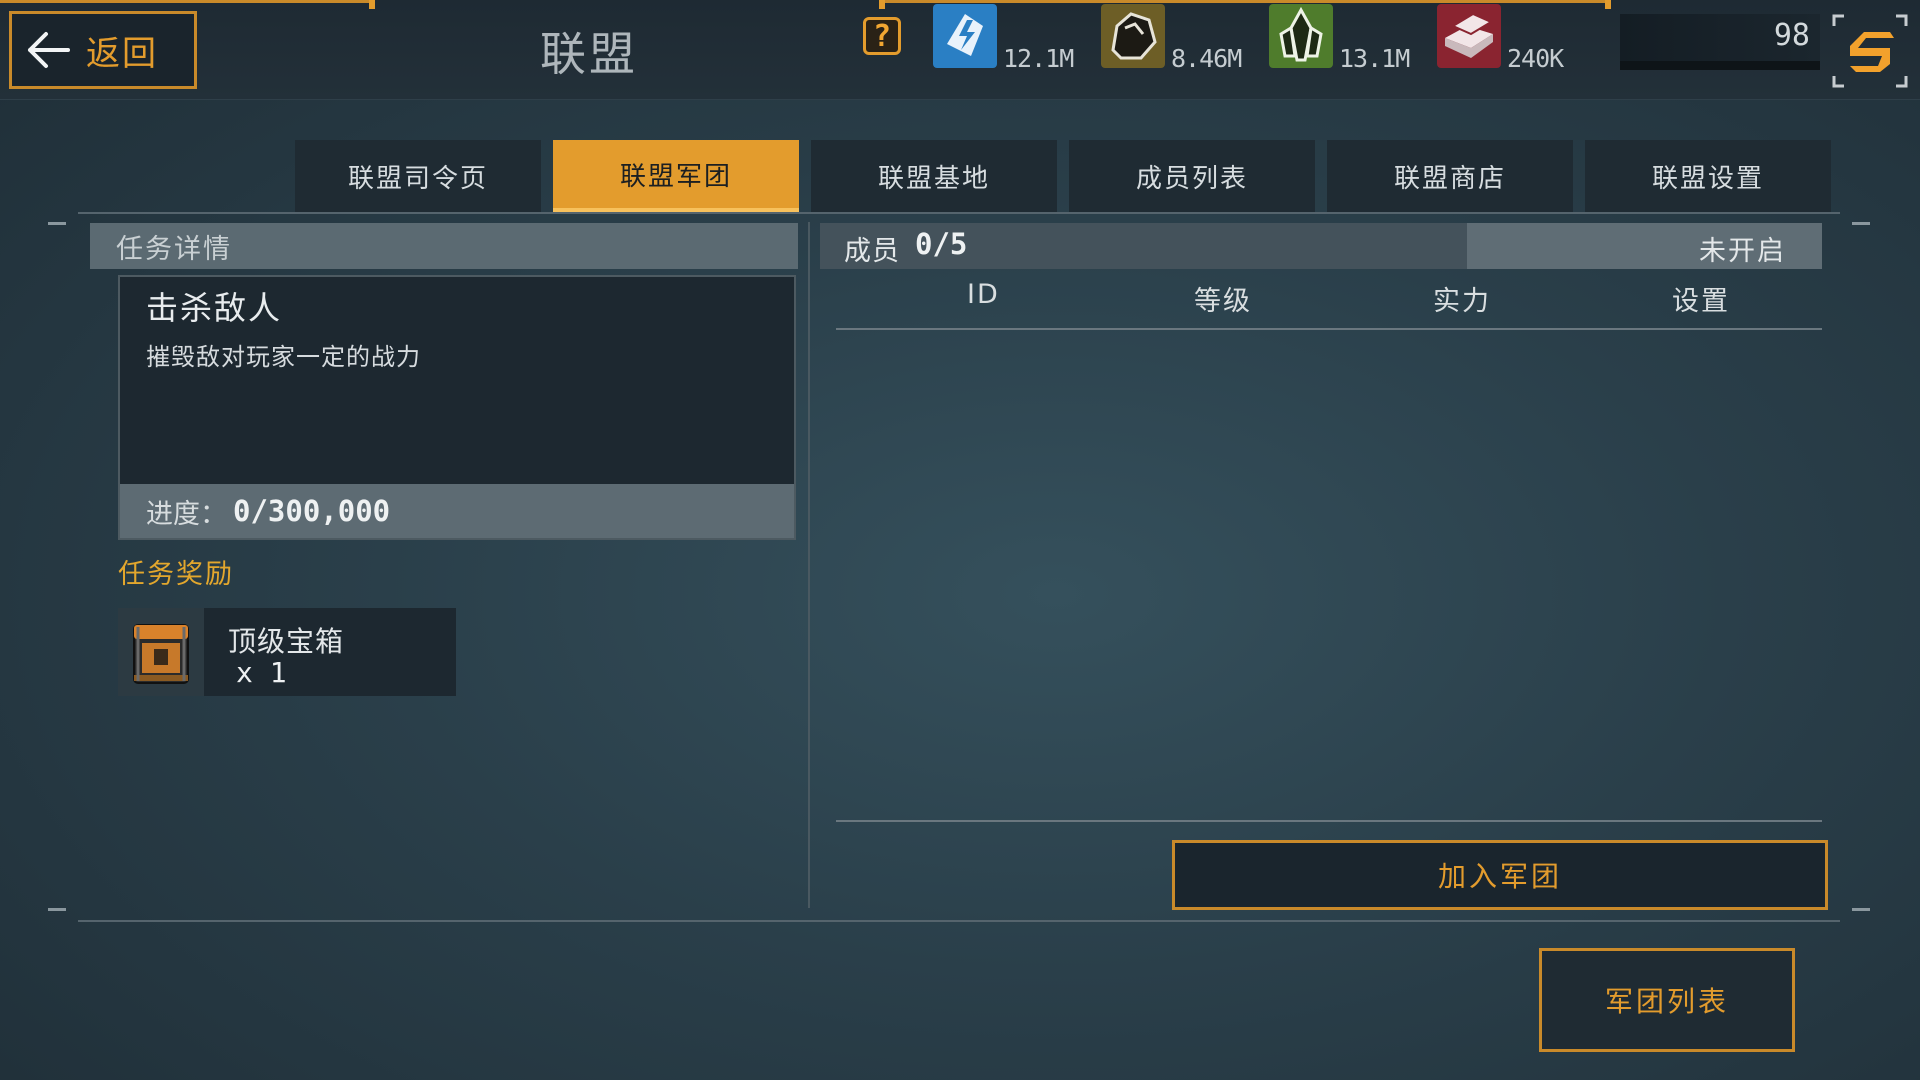  What do you see at coordinates (1720, 65) in the screenshot?
I see `level-progress-bar` at bounding box center [1720, 65].